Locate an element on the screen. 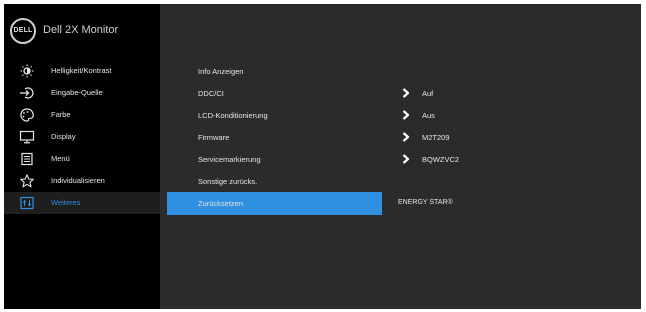 The image size is (646, 312). sidebar-item-label: Helligkeit/Kontrast is located at coordinates (81, 70).